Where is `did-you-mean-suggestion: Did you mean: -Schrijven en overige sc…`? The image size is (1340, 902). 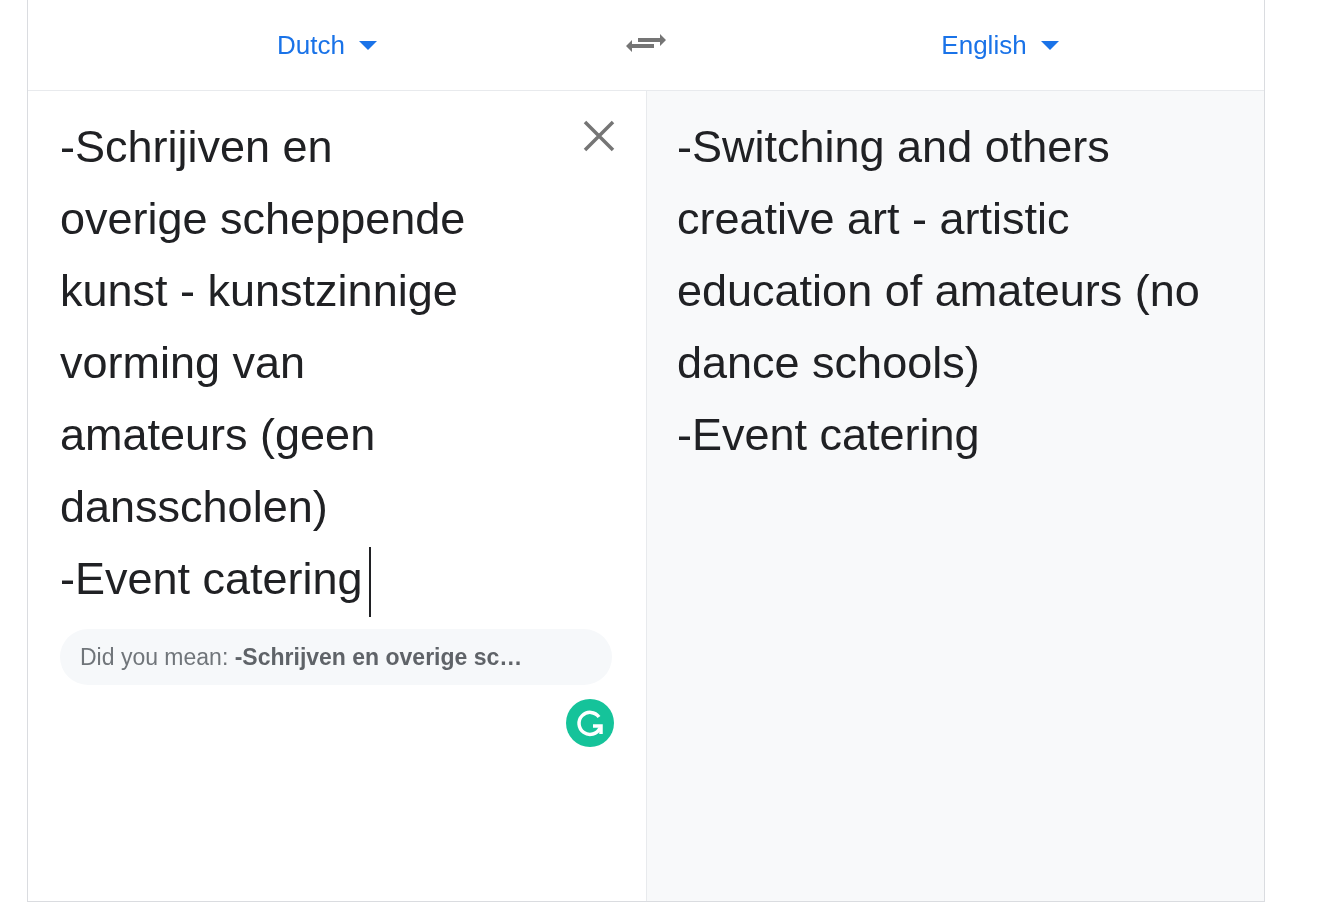
did-you-mean-suggestion: Did you mean: -Schrijven en overige sc… is located at coordinates (336, 657).